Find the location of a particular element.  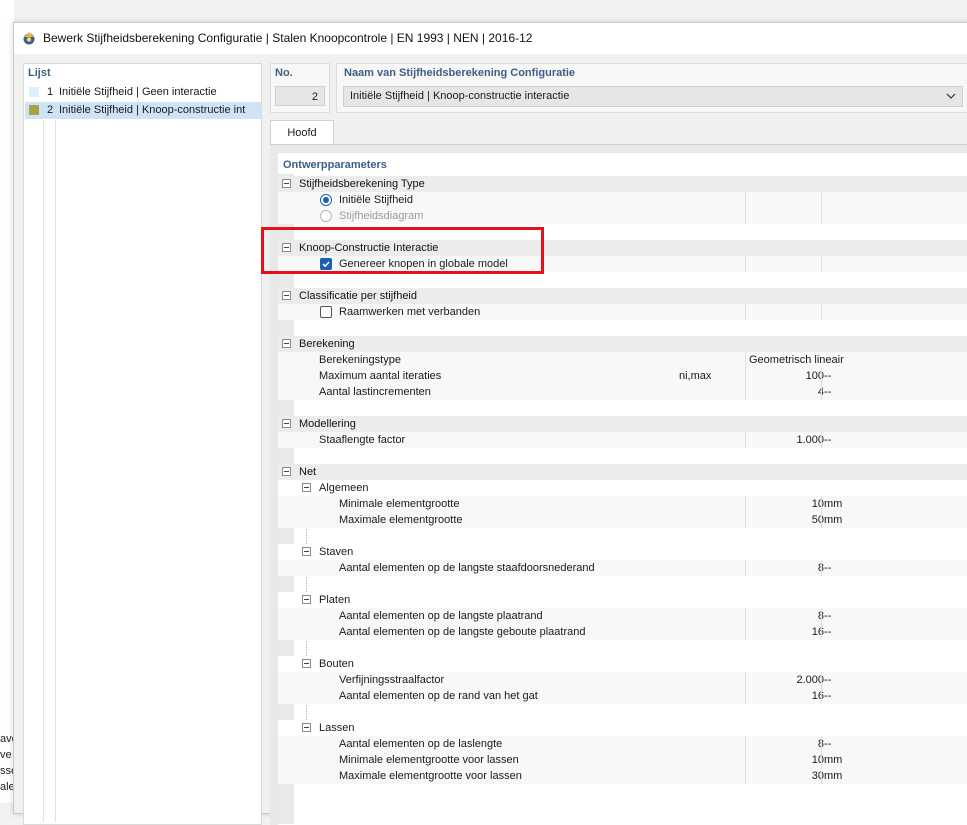

parameter-value: Geometrisch lineair is located at coordinates (796, 360).